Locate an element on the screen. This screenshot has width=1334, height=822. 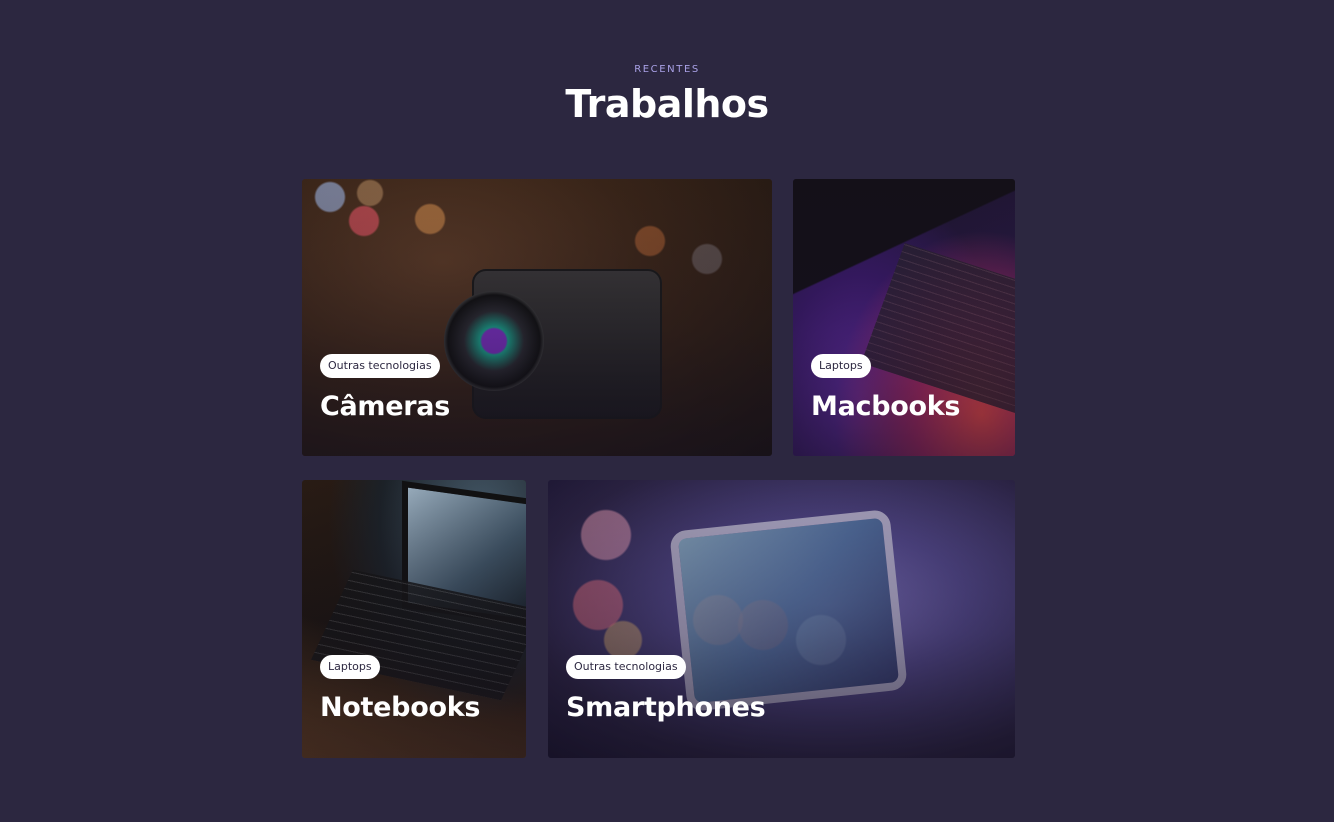
work-title: Câmeras is located at coordinates (385, 406).